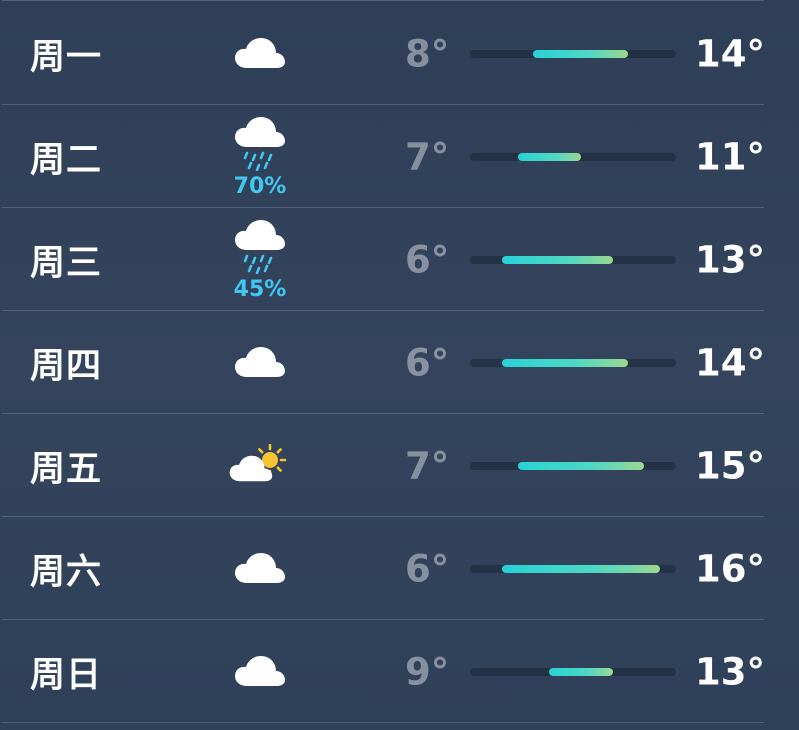 The image size is (799, 730). Describe the element at coordinates (66, 469) in the screenshot. I see `day-label: 周五` at that location.